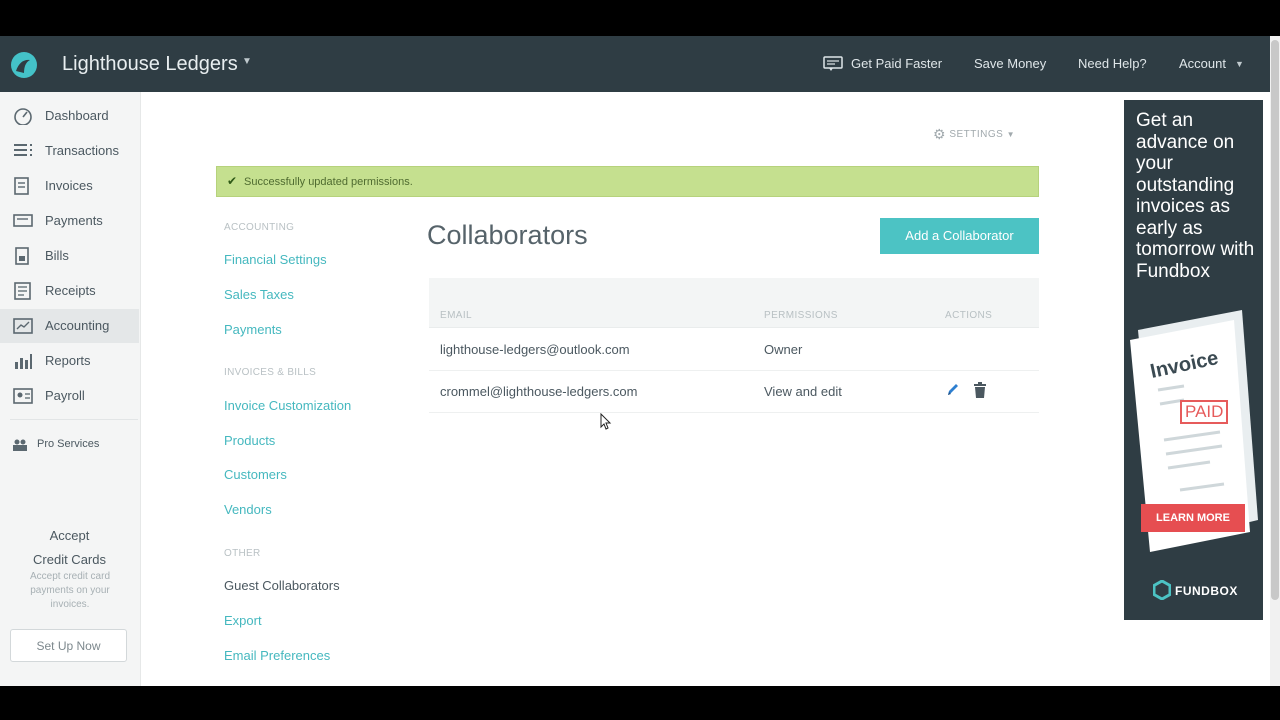 This screenshot has height=720, width=1280. Describe the element at coordinates (22, 291) in the screenshot. I see `receipts-icon` at that location.